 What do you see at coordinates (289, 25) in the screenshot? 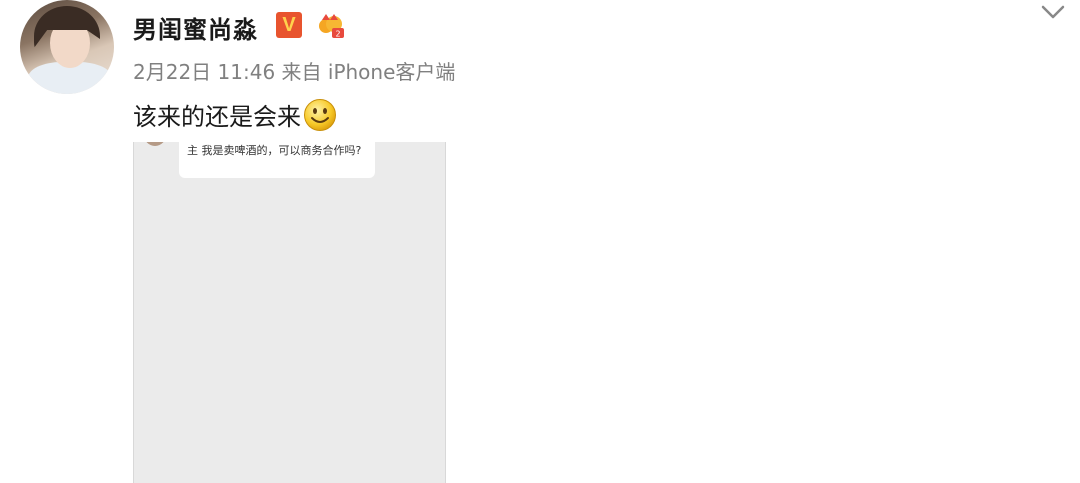
I see `verified-badge-icon: V` at bounding box center [289, 25].